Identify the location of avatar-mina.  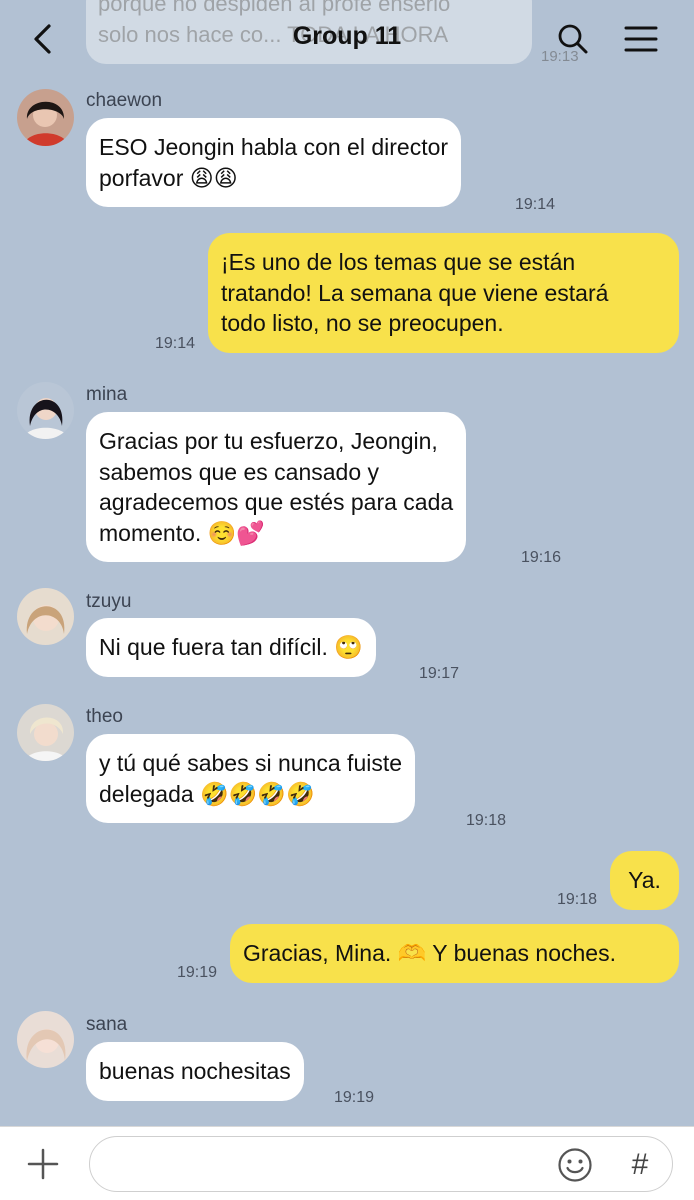
(45, 410).